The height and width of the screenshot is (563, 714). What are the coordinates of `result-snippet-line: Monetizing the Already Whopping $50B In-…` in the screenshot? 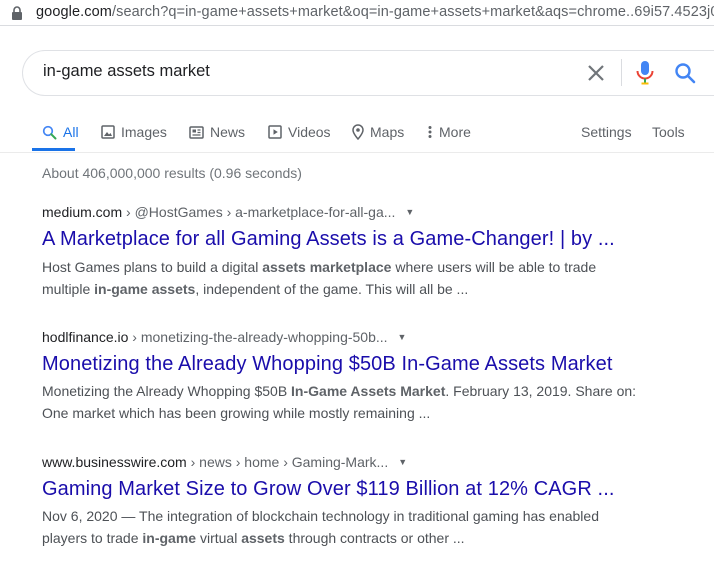 It's located at (339, 391).